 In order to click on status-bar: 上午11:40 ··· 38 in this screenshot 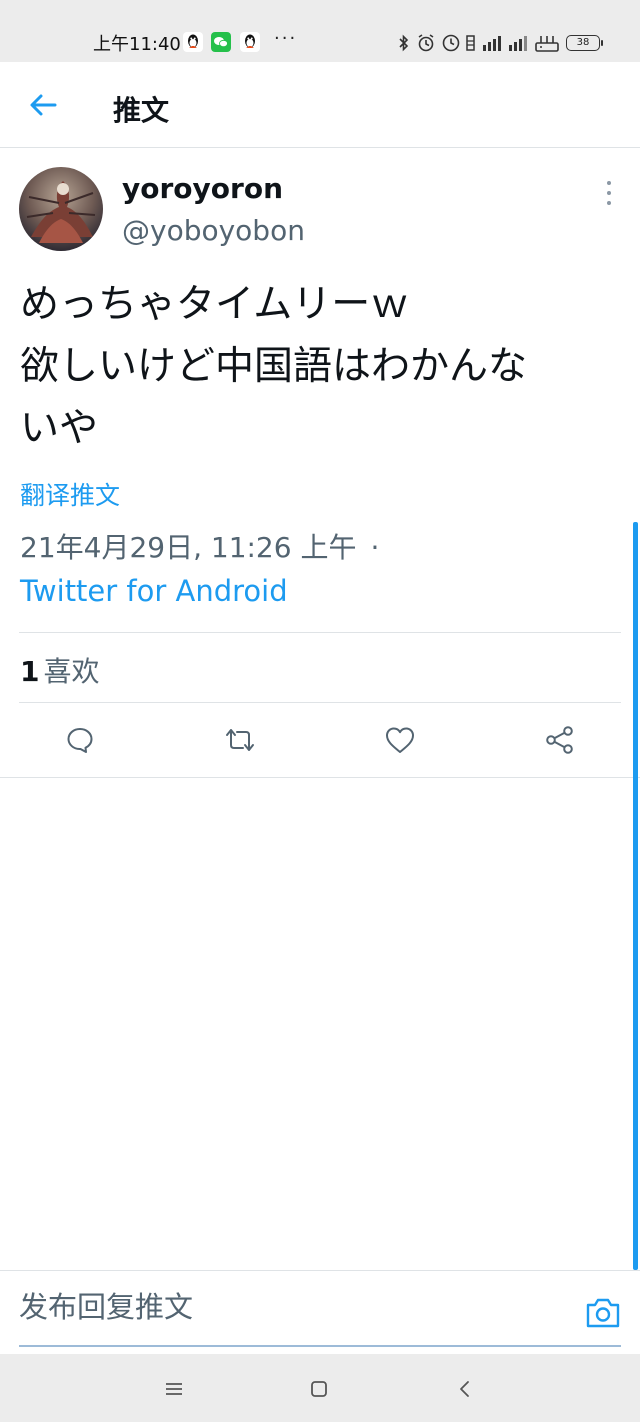, I will do `click(320, 31)`.